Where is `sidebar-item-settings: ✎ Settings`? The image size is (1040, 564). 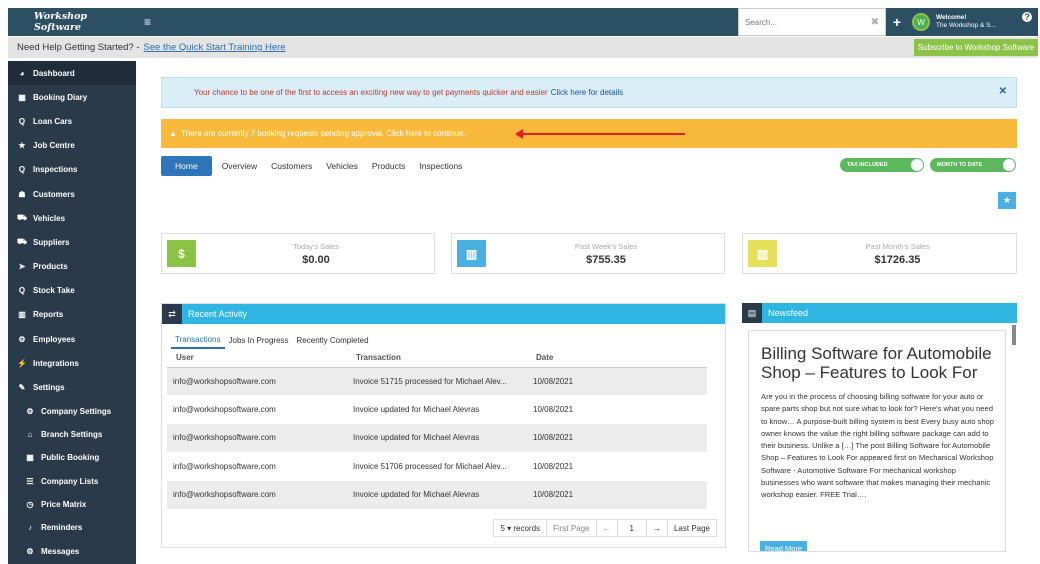
sidebar-item-settings: ✎ Settings is located at coordinates (72, 387).